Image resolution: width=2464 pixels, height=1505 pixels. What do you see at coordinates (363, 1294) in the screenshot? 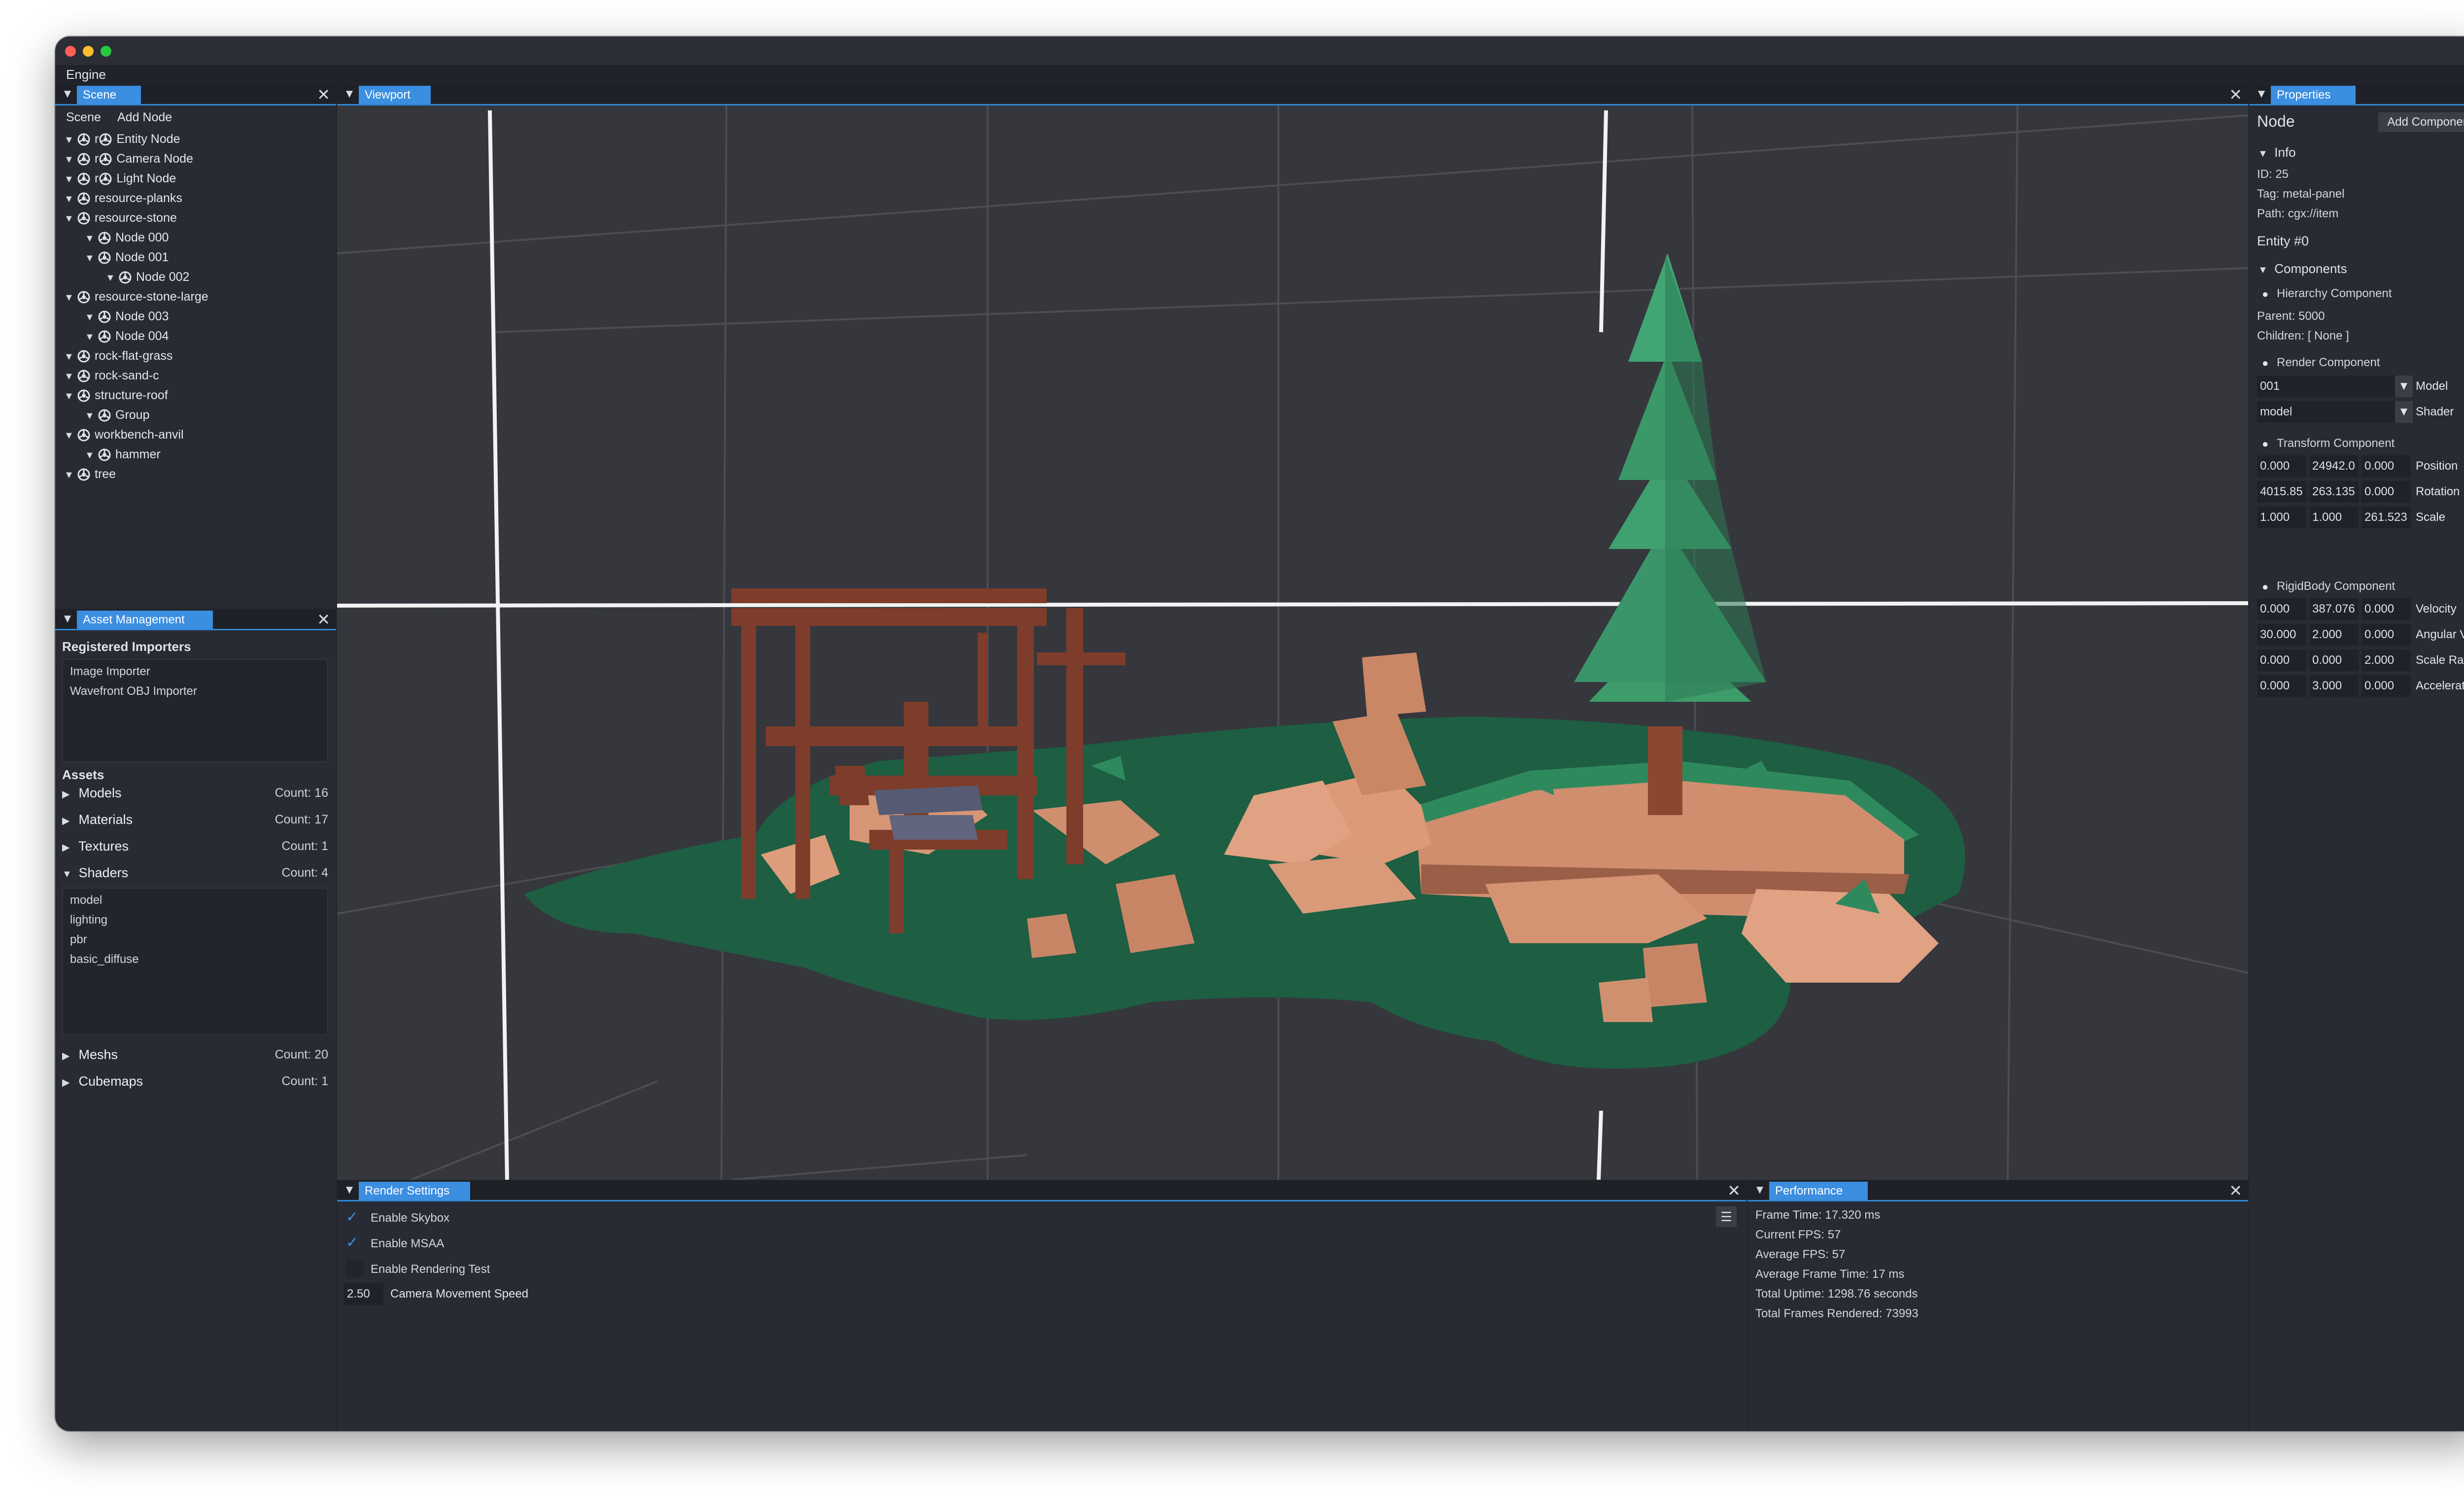
I see `camera-speed-input: 2.50` at bounding box center [363, 1294].